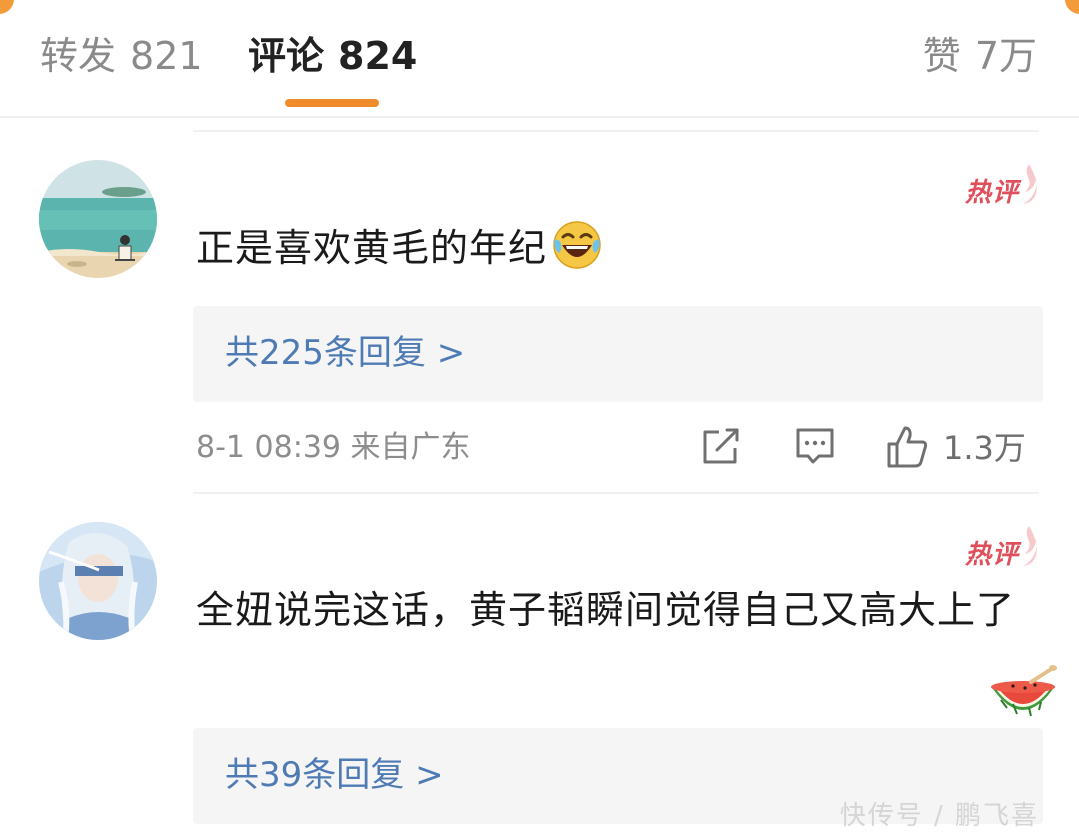 The height and width of the screenshot is (836, 1079). What do you see at coordinates (332, 56) in the screenshot?
I see `tab-comments: 评论 824` at bounding box center [332, 56].